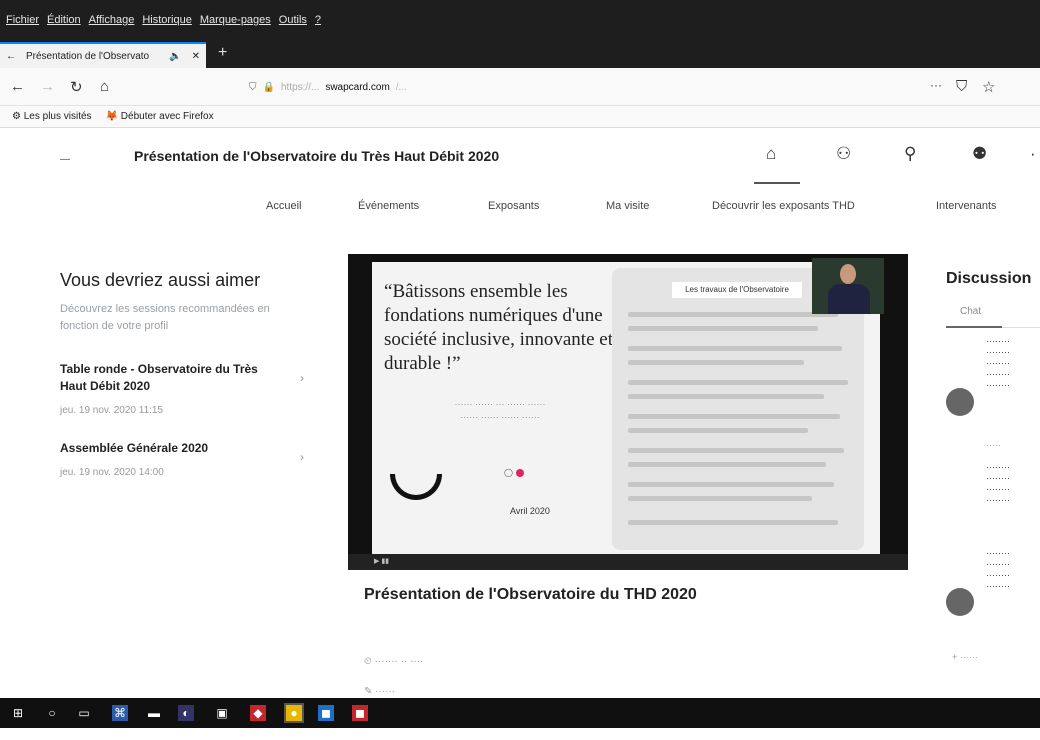  I want to click on session-date: jeu. 19 nov. 2020 11:15, so click(112, 410).